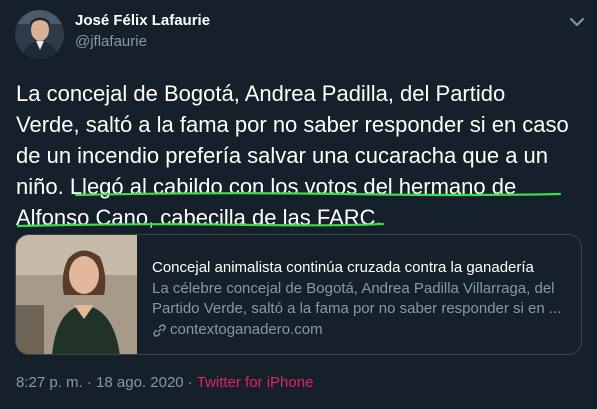 The width and height of the screenshot is (597, 409). What do you see at coordinates (246, 329) in the screenshot?
I see `card-domain-text: contextoganadero.com` at bounding box center [246, 329].